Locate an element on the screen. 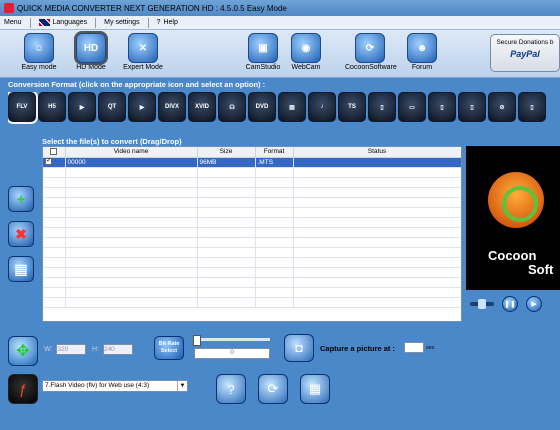  pause-icon: ❚❚ is located at coordinates (510, 304).